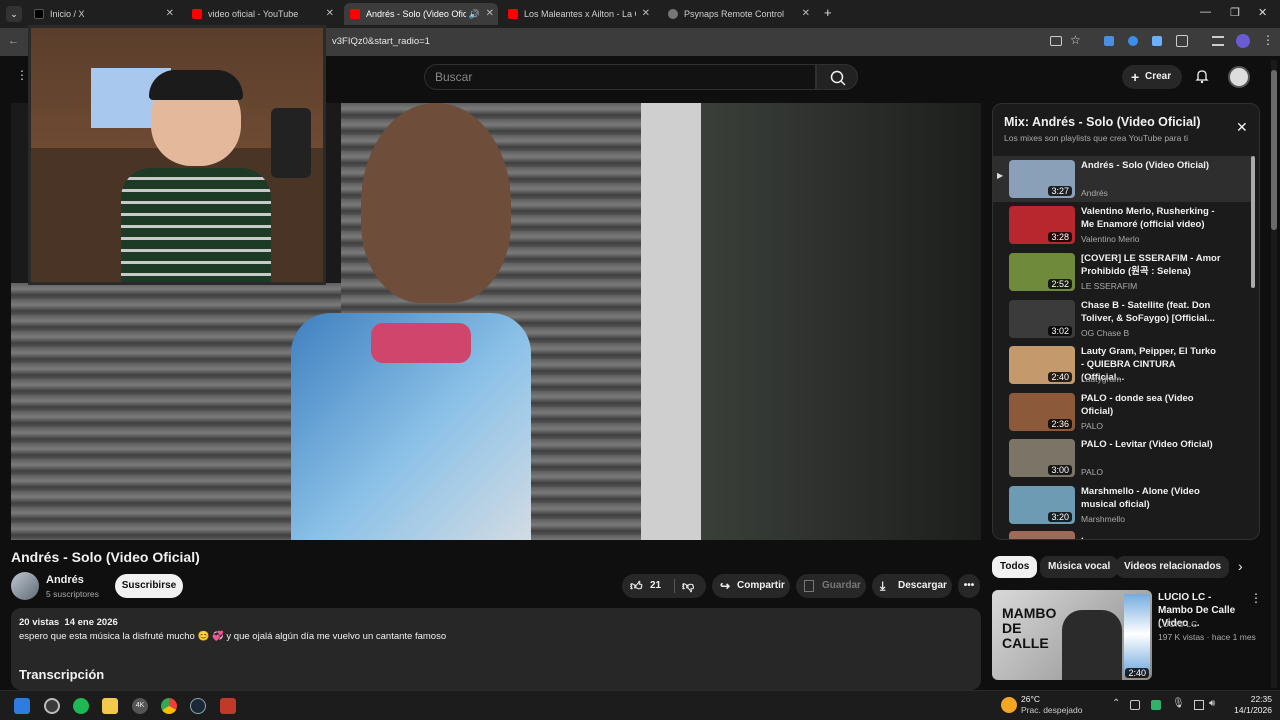 This screenshot has height=720, width=1280. Describe the element at coordinates (169, 706) in the screenshot. I see `chrome-icon` at that location.